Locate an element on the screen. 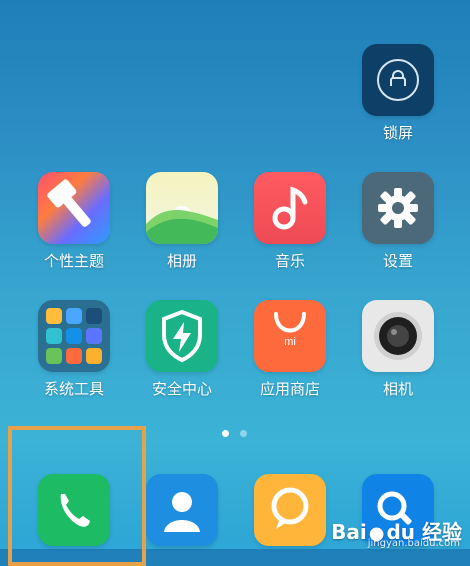  app-camera: 相机 is located at coordinates (398, 349).